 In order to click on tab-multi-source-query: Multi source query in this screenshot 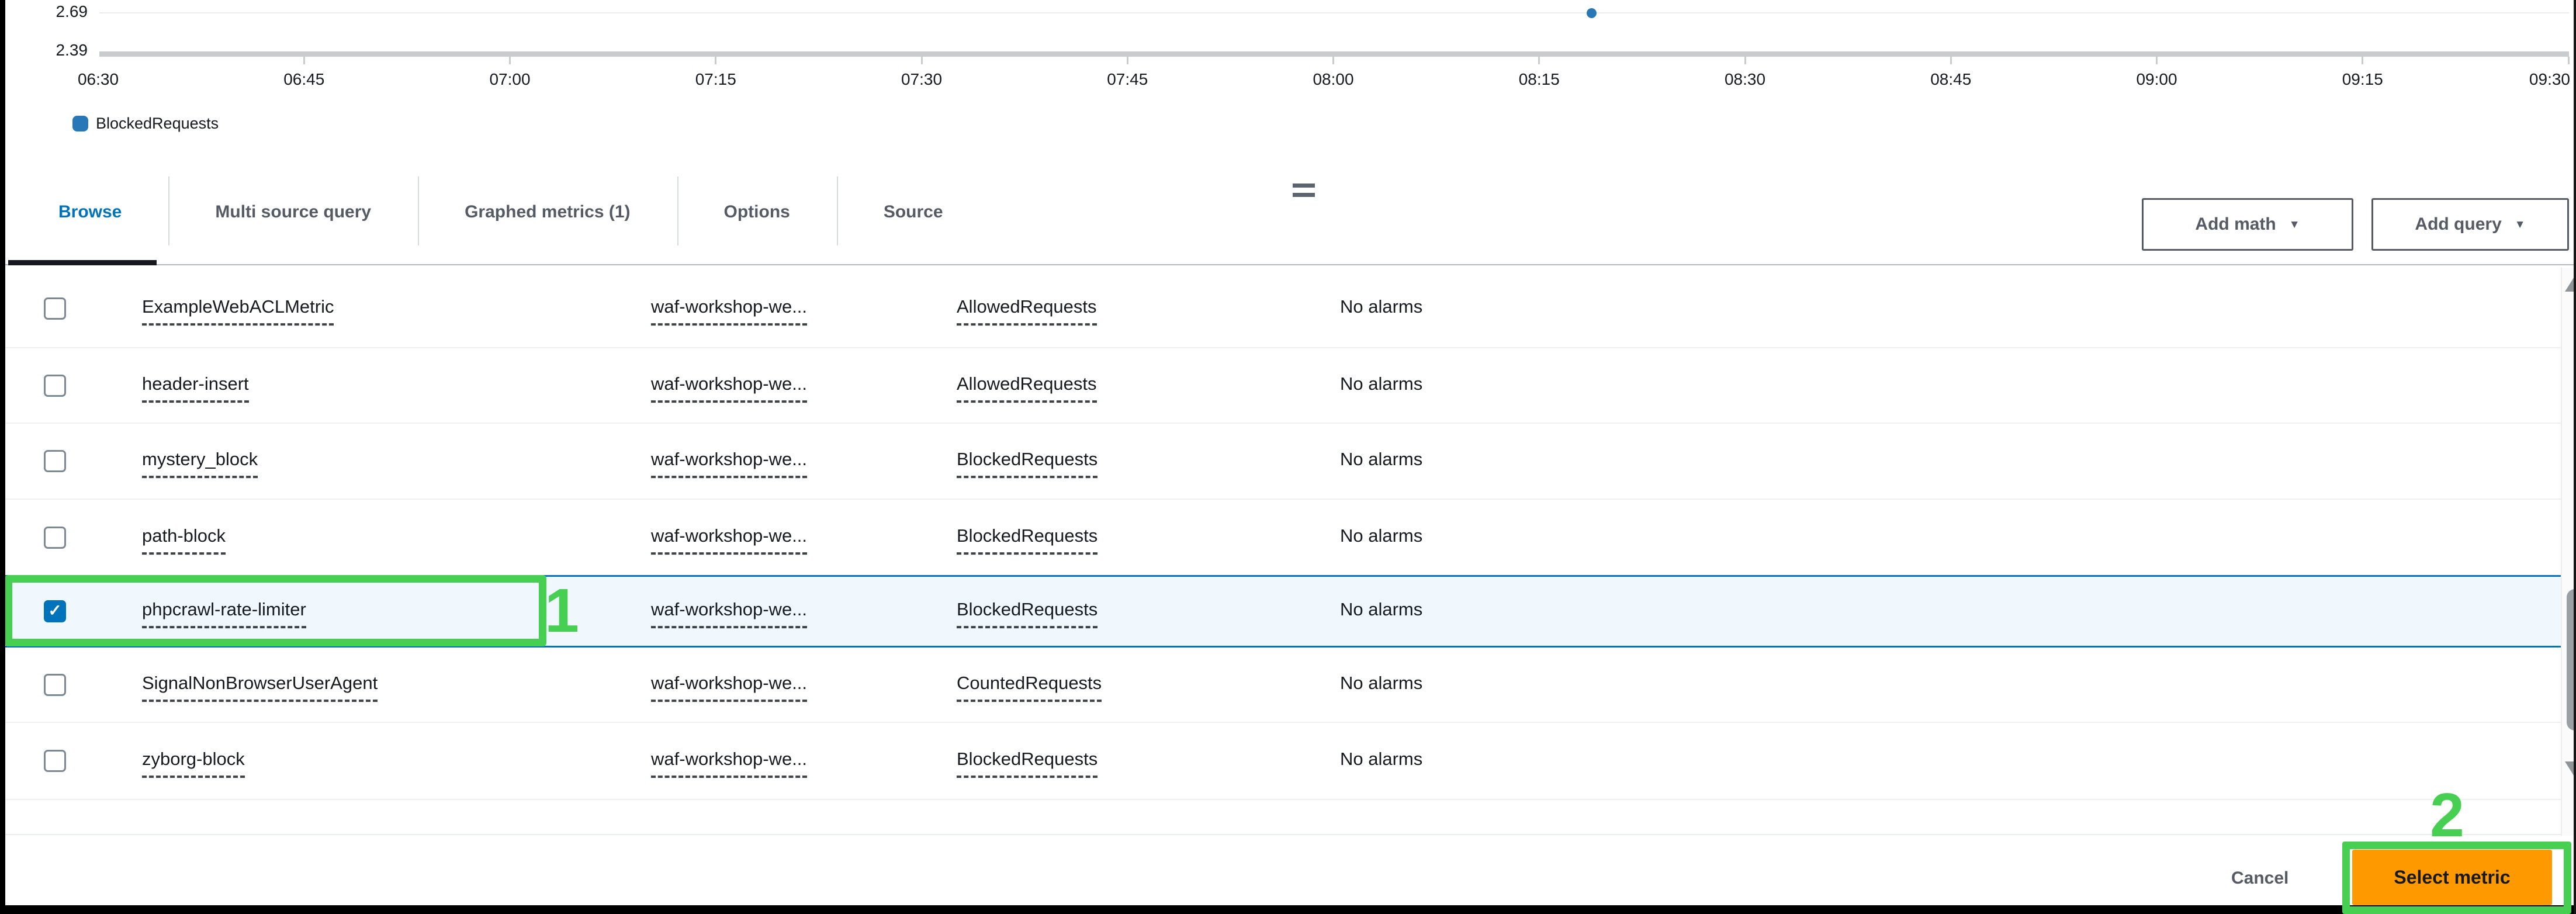, I will do `click(293, 212)`.